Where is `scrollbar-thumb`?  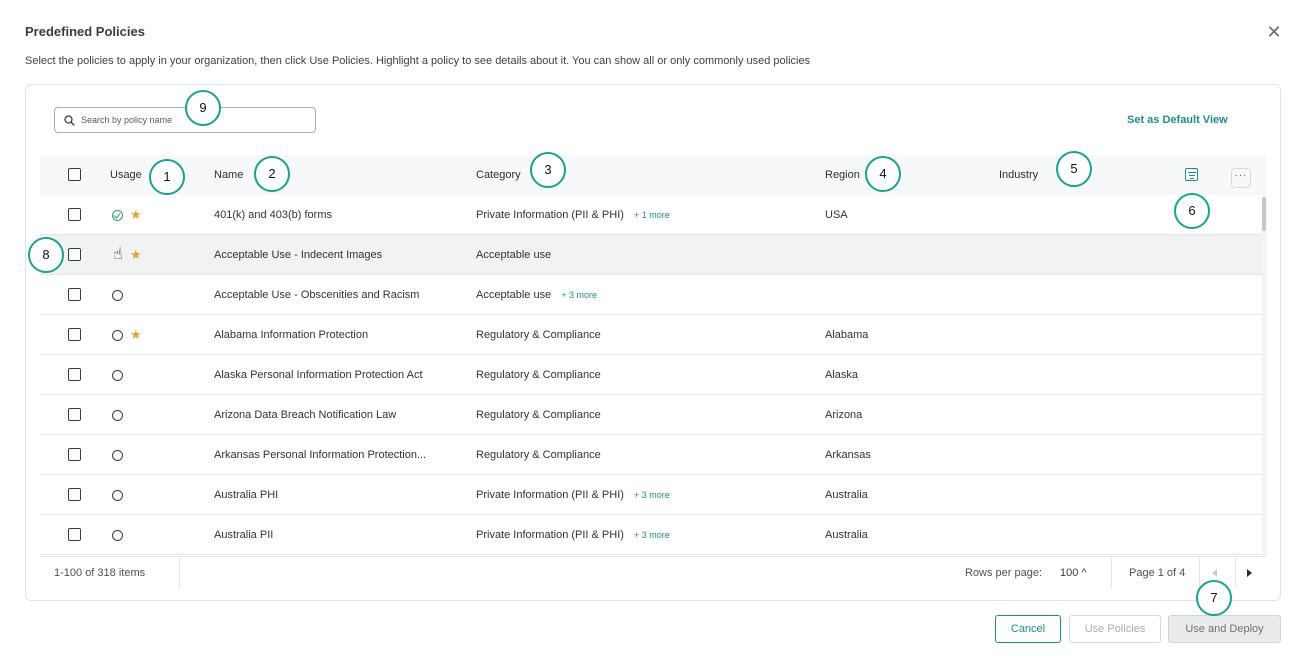 scrollbar-thumb is located at coordinates (1264, 214).